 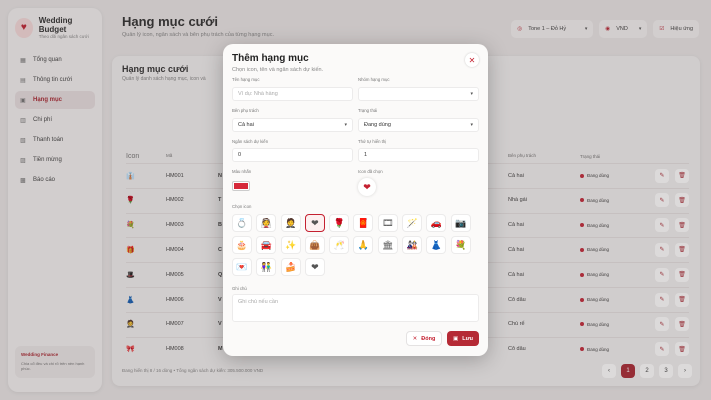 I want to click on status-label: Trạng thái, so click(x=368, y=110).